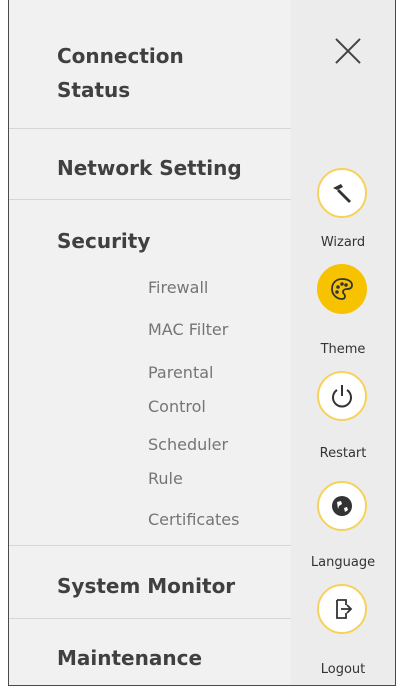 Image resolution: width=406 pixels, height=687 pixels. Describe the element at coordinates (165, 478) in the screenshot. I see `submenu-scheduler-rule-line2: Rule` at that location.